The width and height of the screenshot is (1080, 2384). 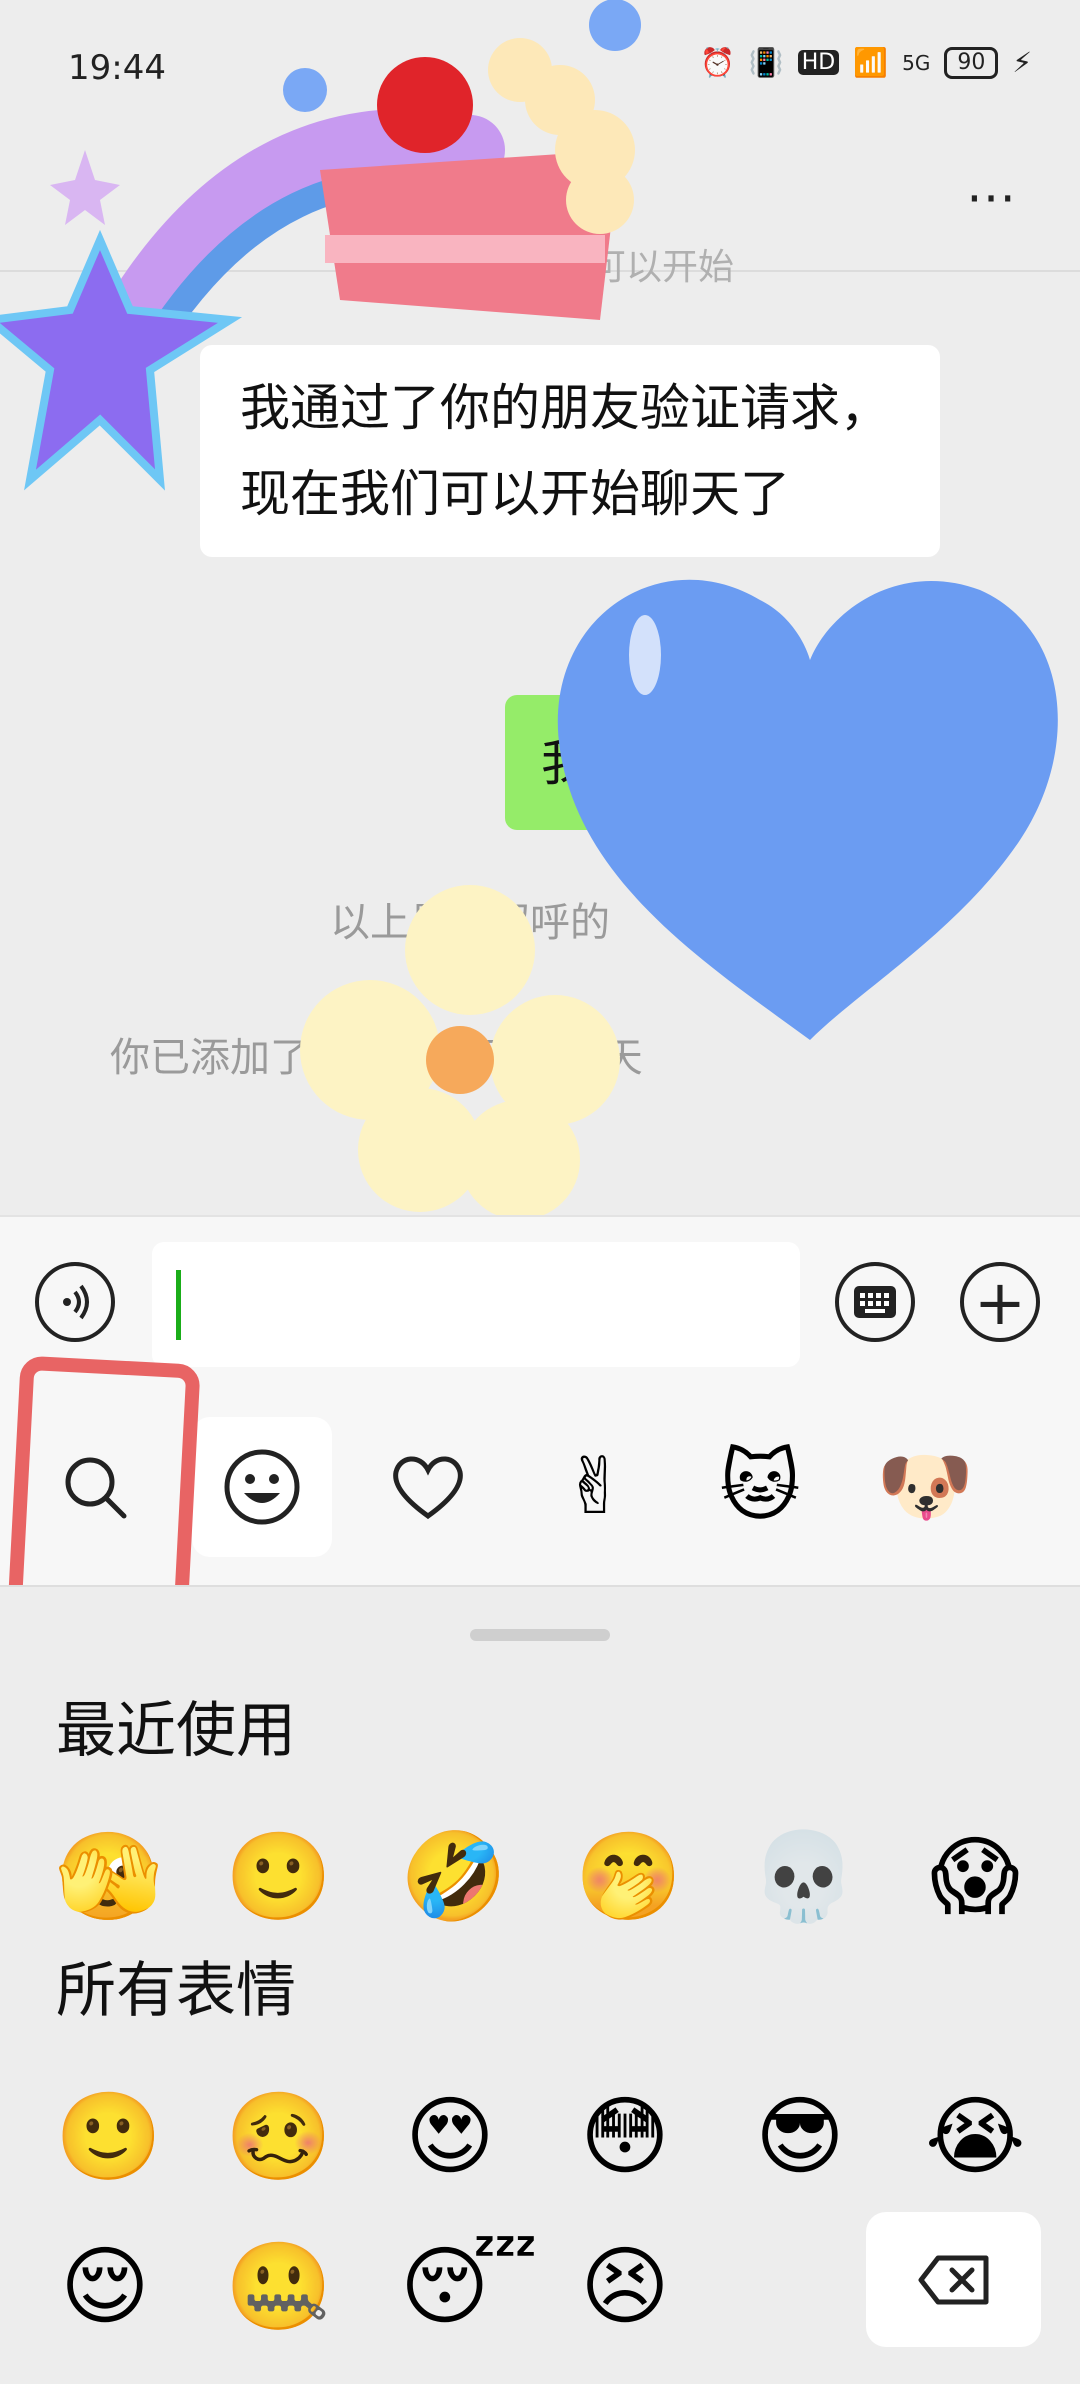 I want to click on emoji-item: 😭, so click(x=975, y=2137).